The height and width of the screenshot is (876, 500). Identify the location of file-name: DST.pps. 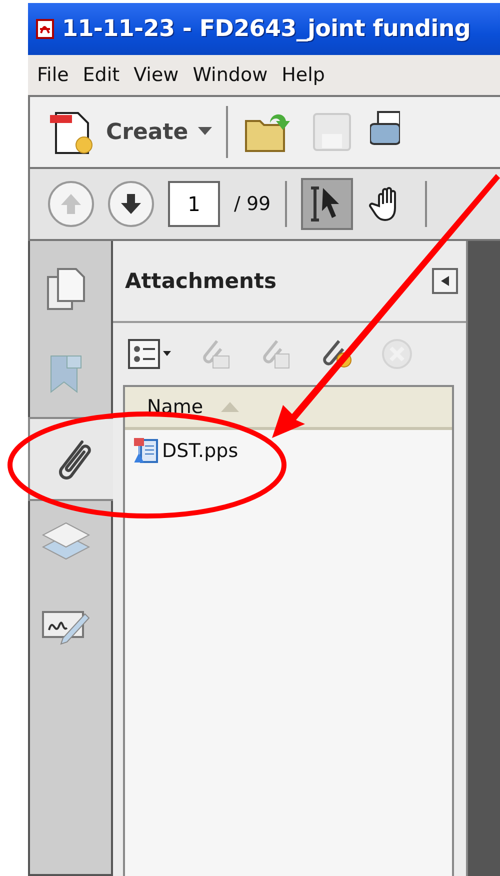
(200, 451).